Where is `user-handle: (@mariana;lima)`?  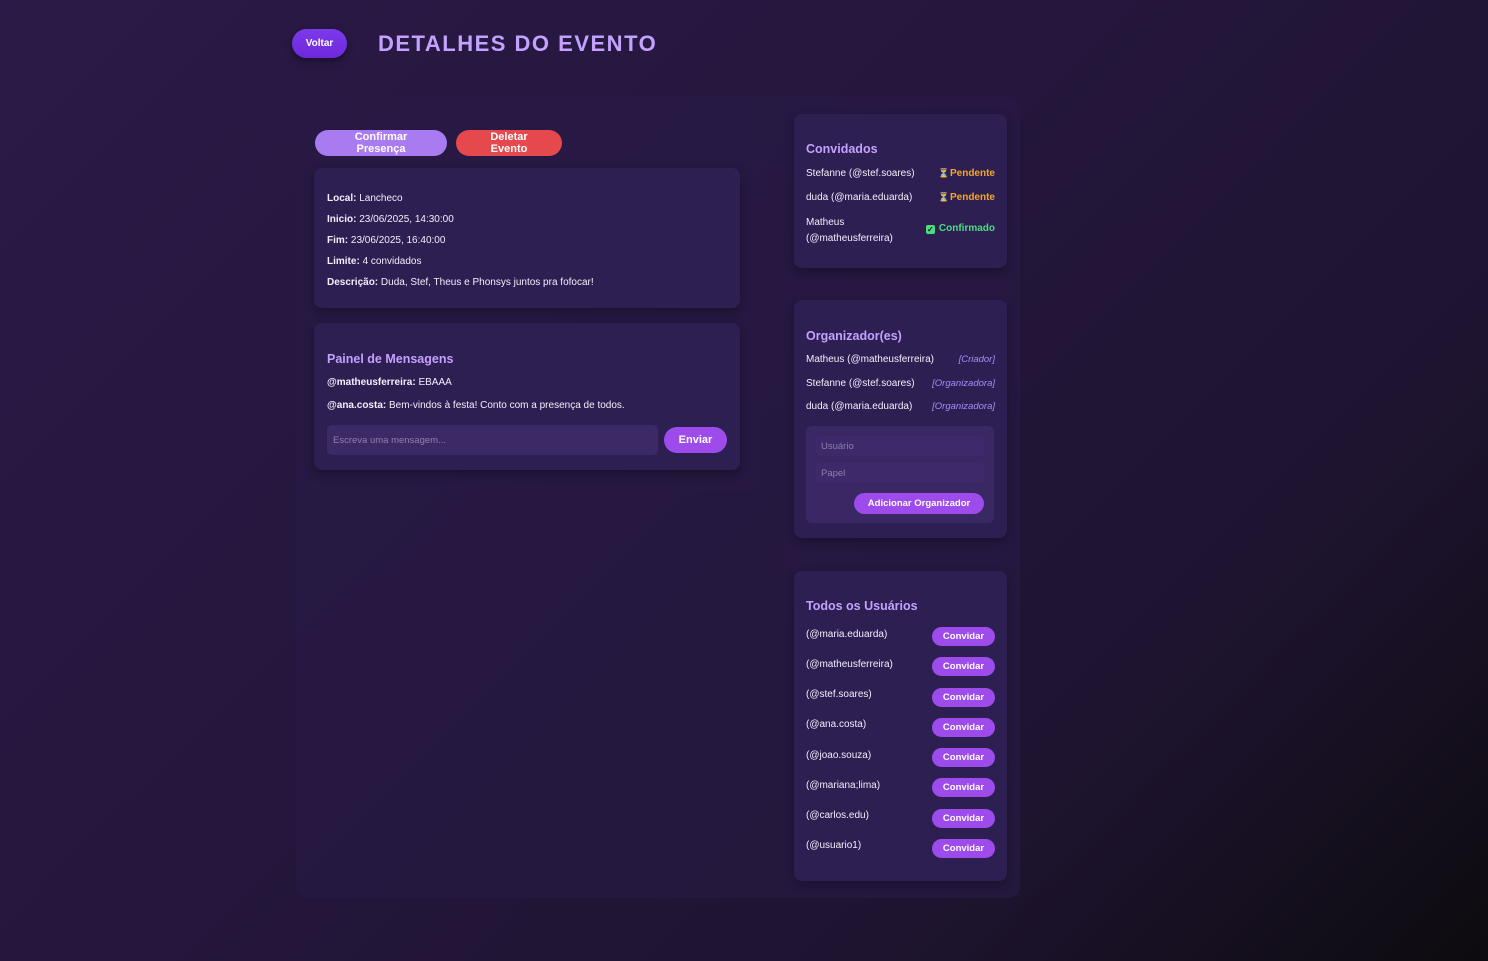 user-handle: (@mariana;lima) is located at coordinates (843, 785).